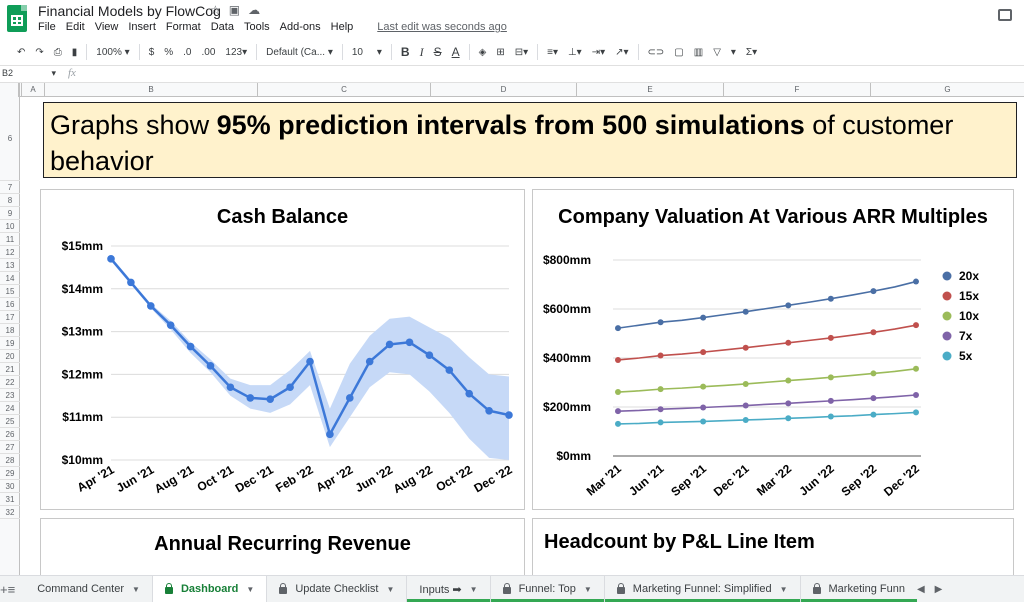 This screenshot has height=602, width=1024. What do you see at coordinates (10, 317) in the screenshot?
I see `row-header-17: 17` at bounding box center [10, 317].